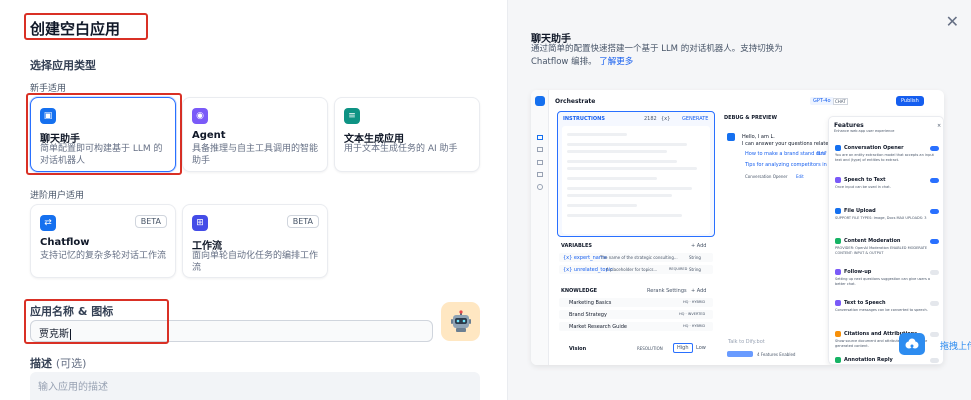 This screenshot has width=971, height=400. Describe the element at coordinates (540, 162) in the screenshot. I see `logs-icon` at that location.